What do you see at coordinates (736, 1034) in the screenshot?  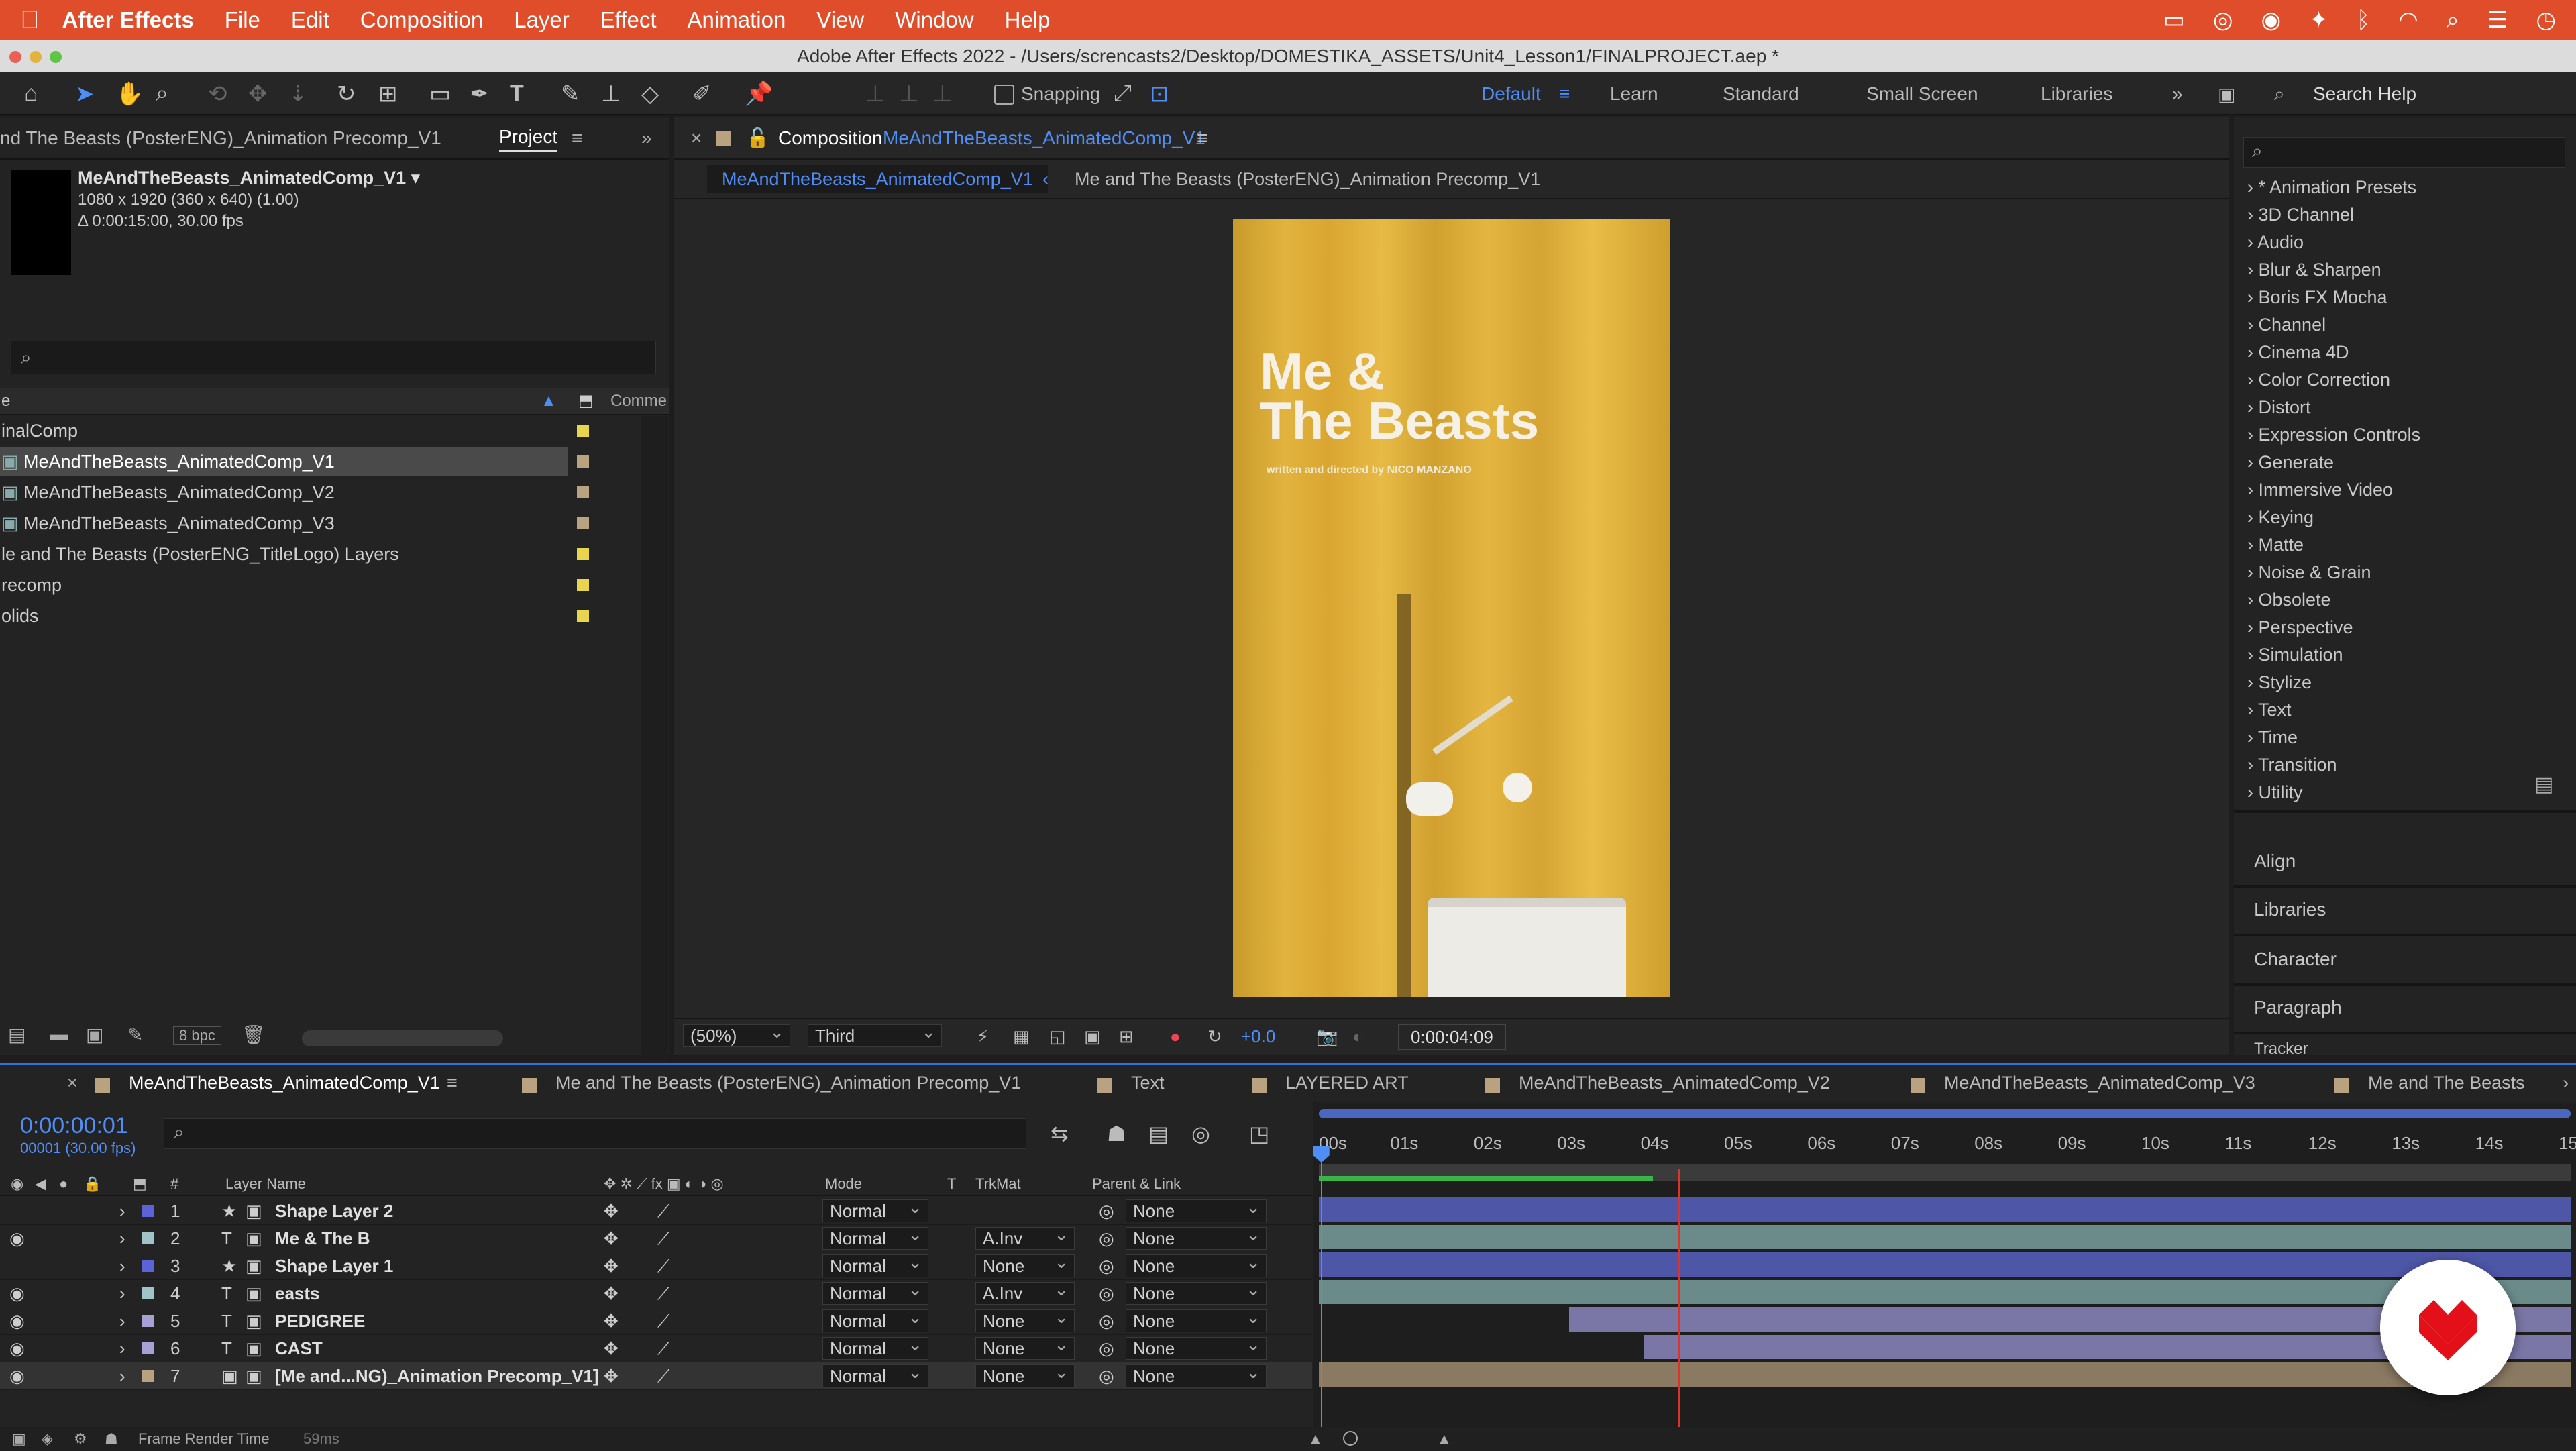 I see `magnification-dropdown: (50%)` at bounding box center [736, 1034].